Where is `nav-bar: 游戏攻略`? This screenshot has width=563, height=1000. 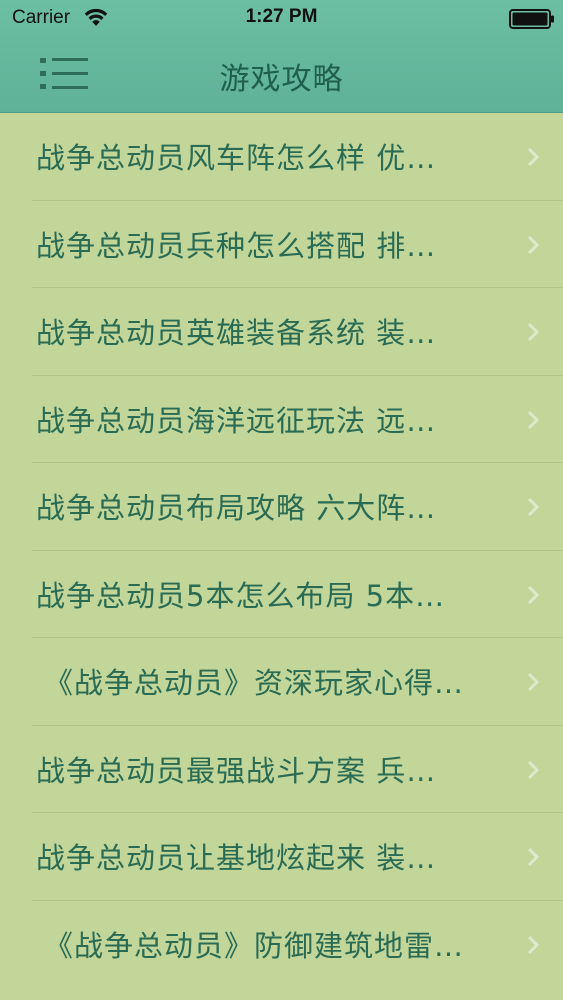 nav-bar: 游戏攻略 is located at coordinates (281, 74).